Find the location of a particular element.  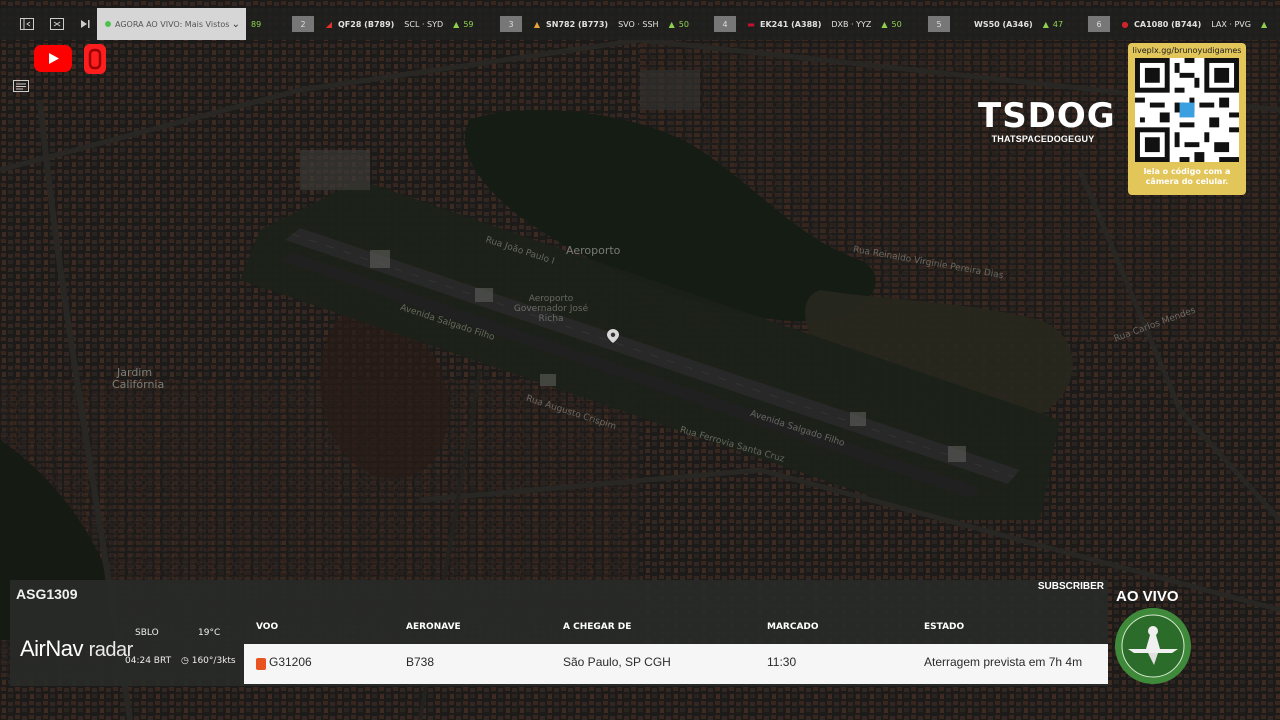

airline-icon: ▬ is located at coordinates (751, 24).